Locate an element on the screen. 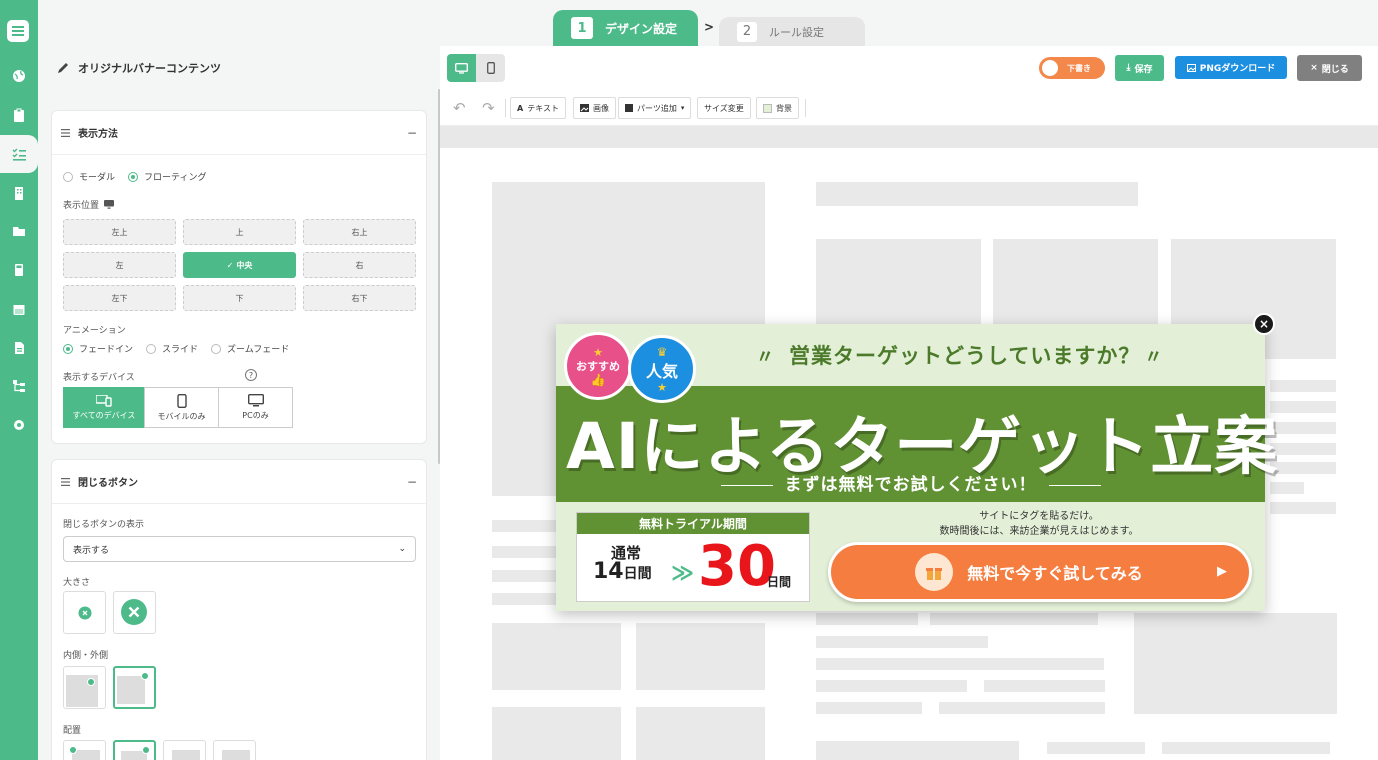  gear-icon is located at coordinates (19, 425).